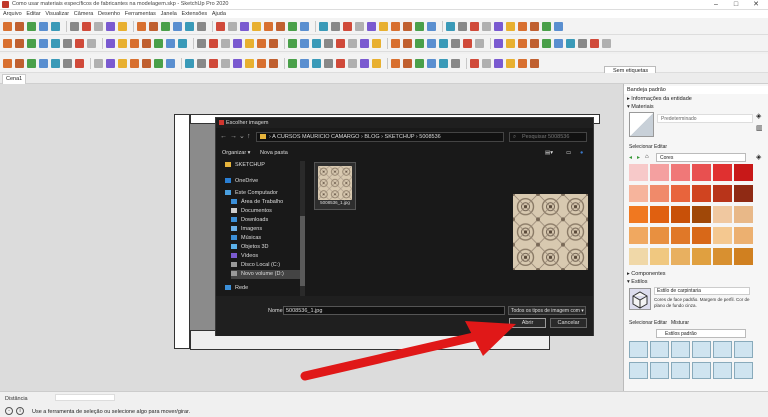 The height and width of the screenshot is (417, 768). I want to click on style-tab-select: Selecionar, so click(641, 323).